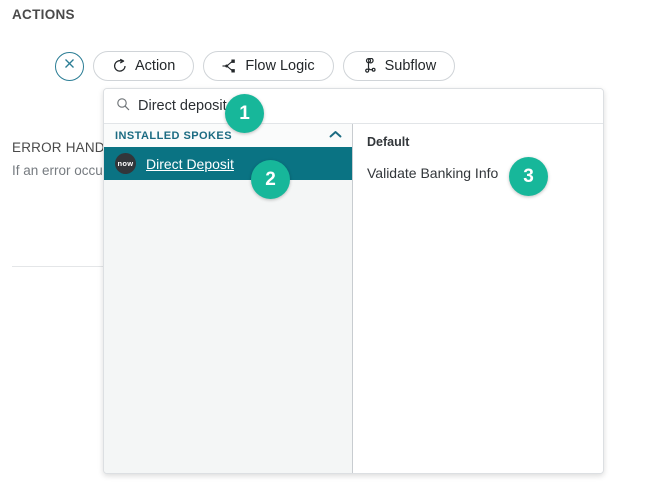 This screenshot has height=503, width=668. I want to click on add-subflow-button: Subflow, so click(399, 66).